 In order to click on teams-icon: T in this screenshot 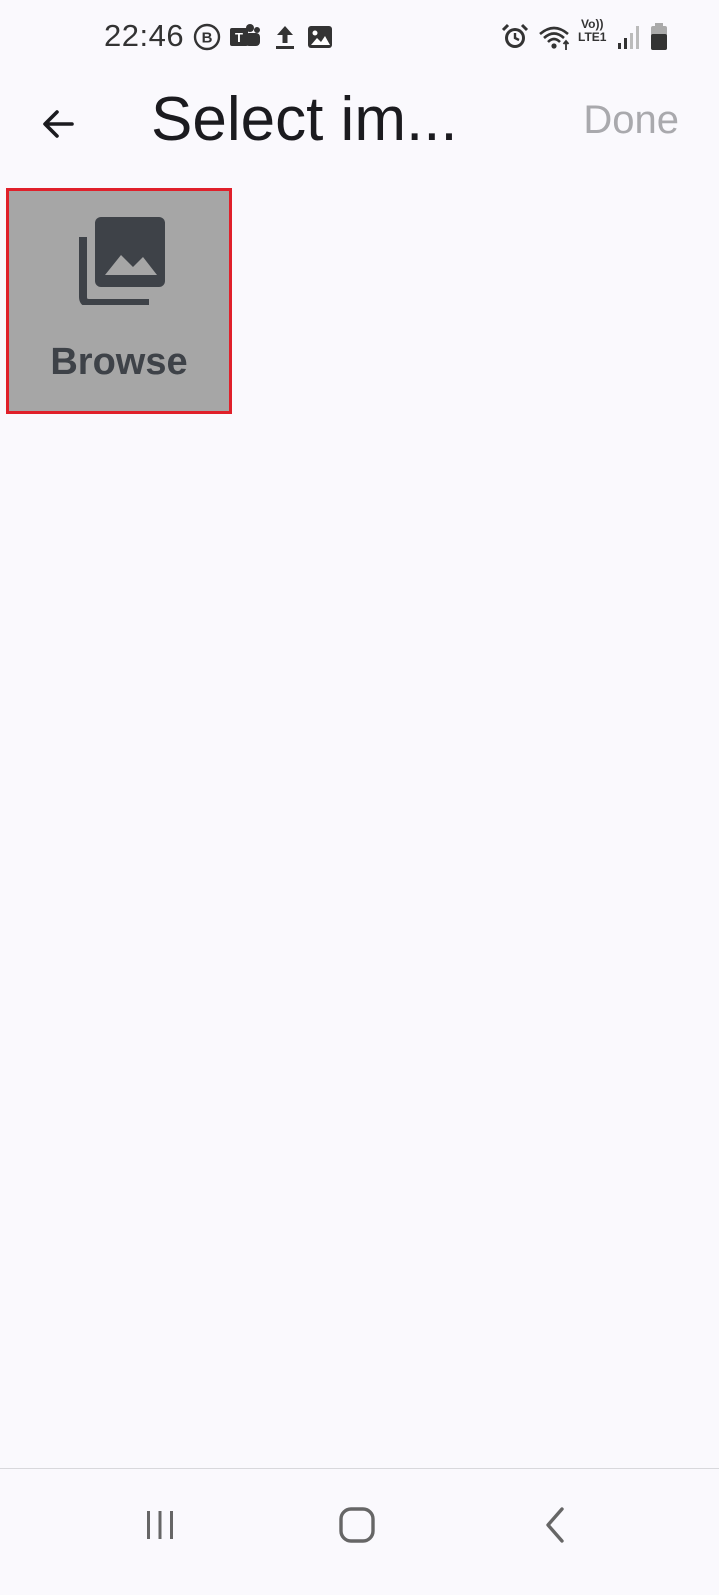, I will do `click(245, 37)`.